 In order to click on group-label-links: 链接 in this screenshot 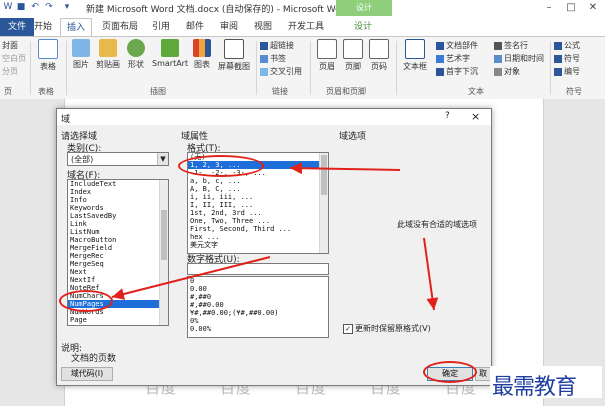, I will do `click(280, 91)`.